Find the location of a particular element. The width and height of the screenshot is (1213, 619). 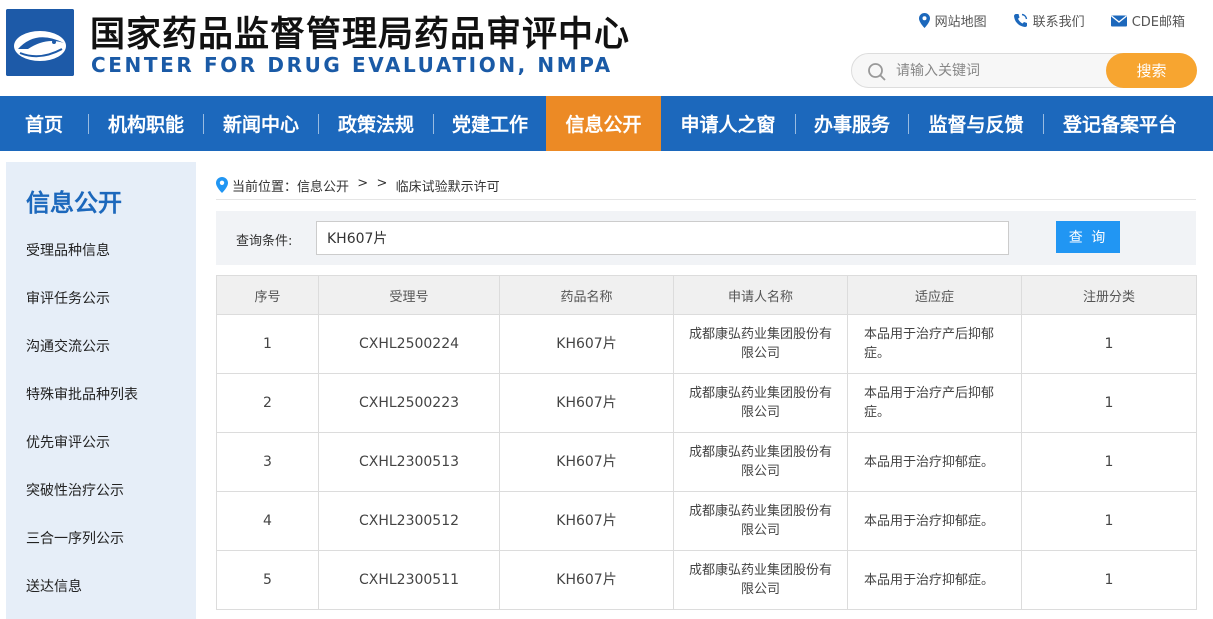

cell-acceptance-no: CXHL2300512 is located at coordinates (409, 521).